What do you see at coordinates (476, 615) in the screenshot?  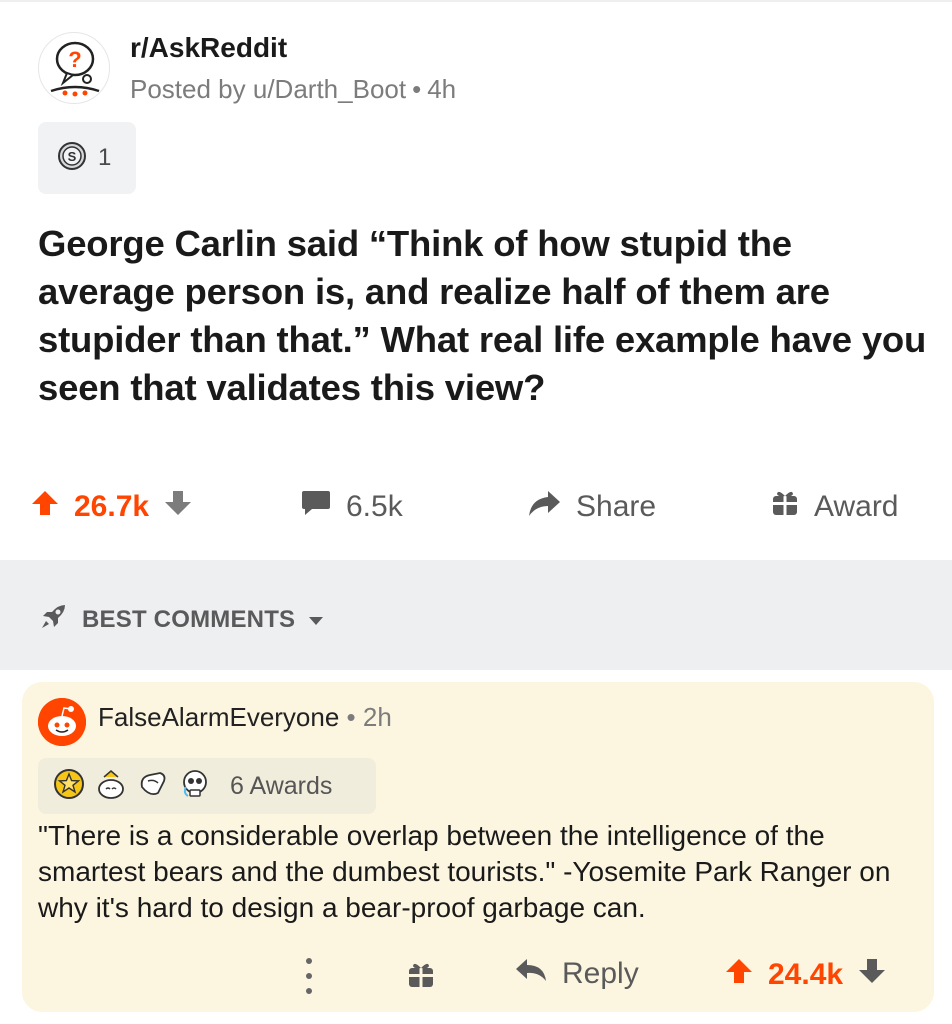 I see `sort-bar: BEST COMMENTS` at bounding box center [476, 615].